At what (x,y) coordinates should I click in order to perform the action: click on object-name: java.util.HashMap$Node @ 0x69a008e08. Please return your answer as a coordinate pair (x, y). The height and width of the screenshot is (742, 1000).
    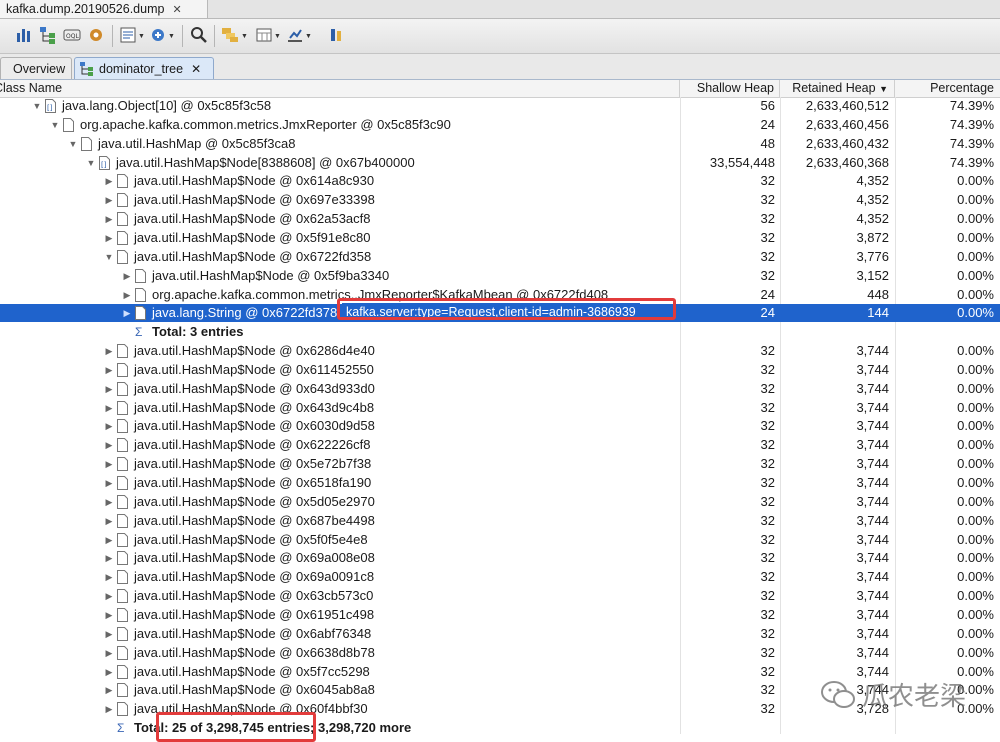
    Looking at the image, I should click on (254, 557).